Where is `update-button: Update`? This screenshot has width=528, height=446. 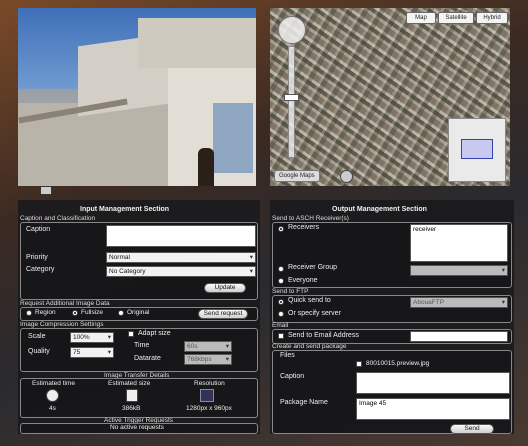
update-button: Update is located at coordinates (225, 288).